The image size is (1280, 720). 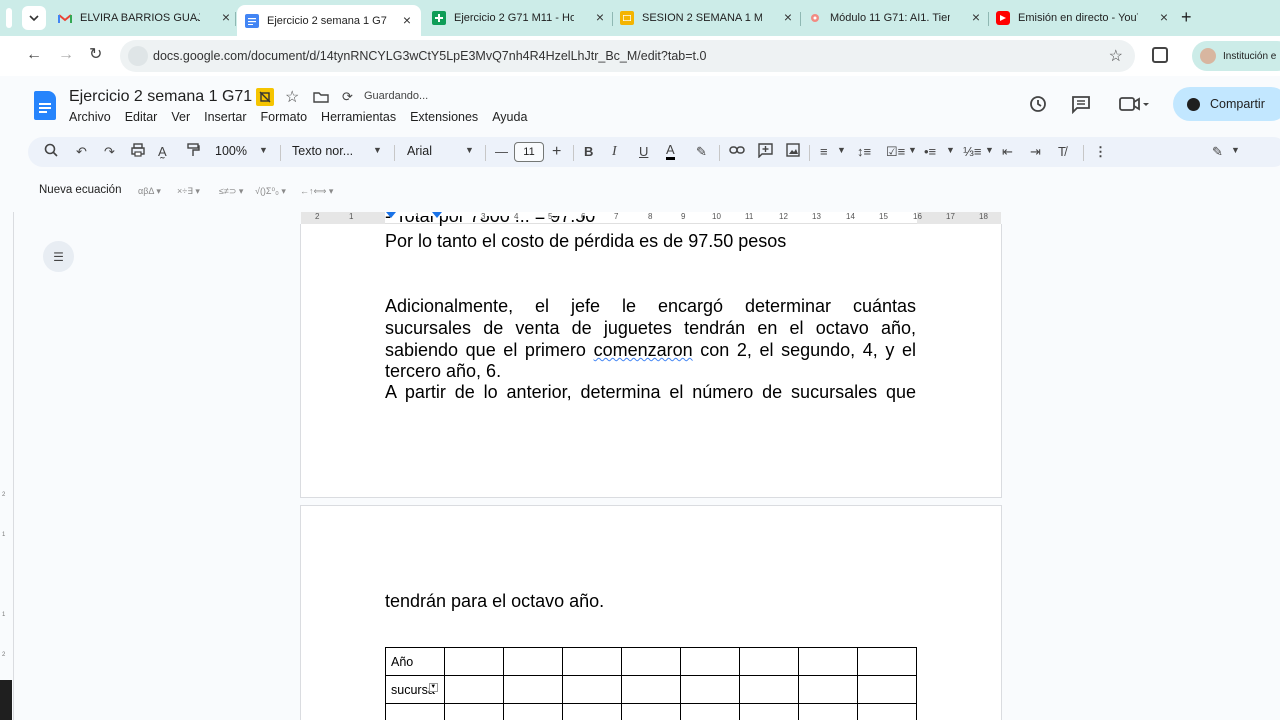 I want to click on browser-tab-youtube: Emisión en directo - YouTu ×, so click(x=1085, y=18).